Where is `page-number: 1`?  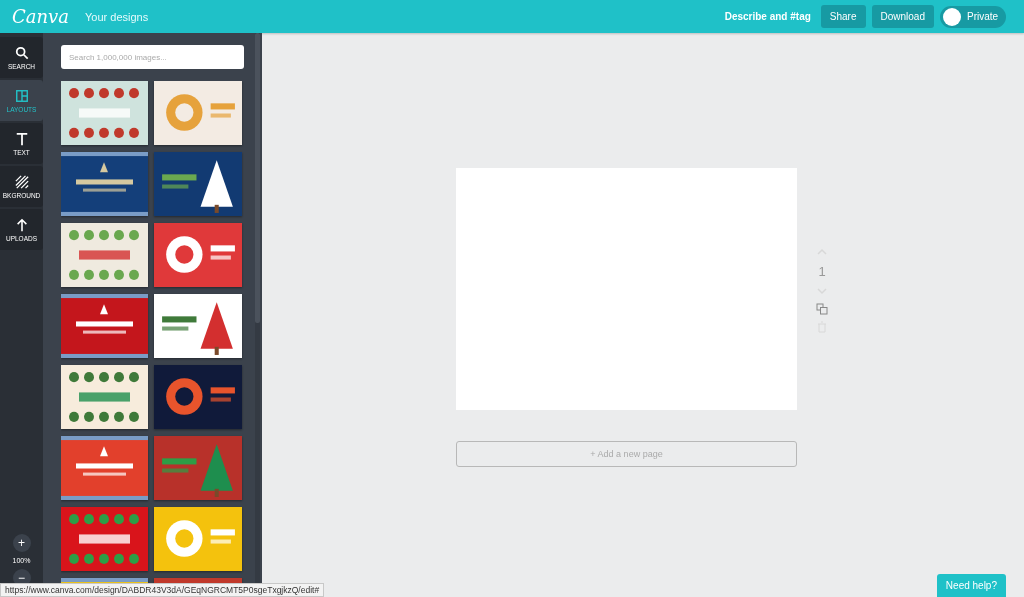
page-number: 1 is located at coordinates (822, 271).